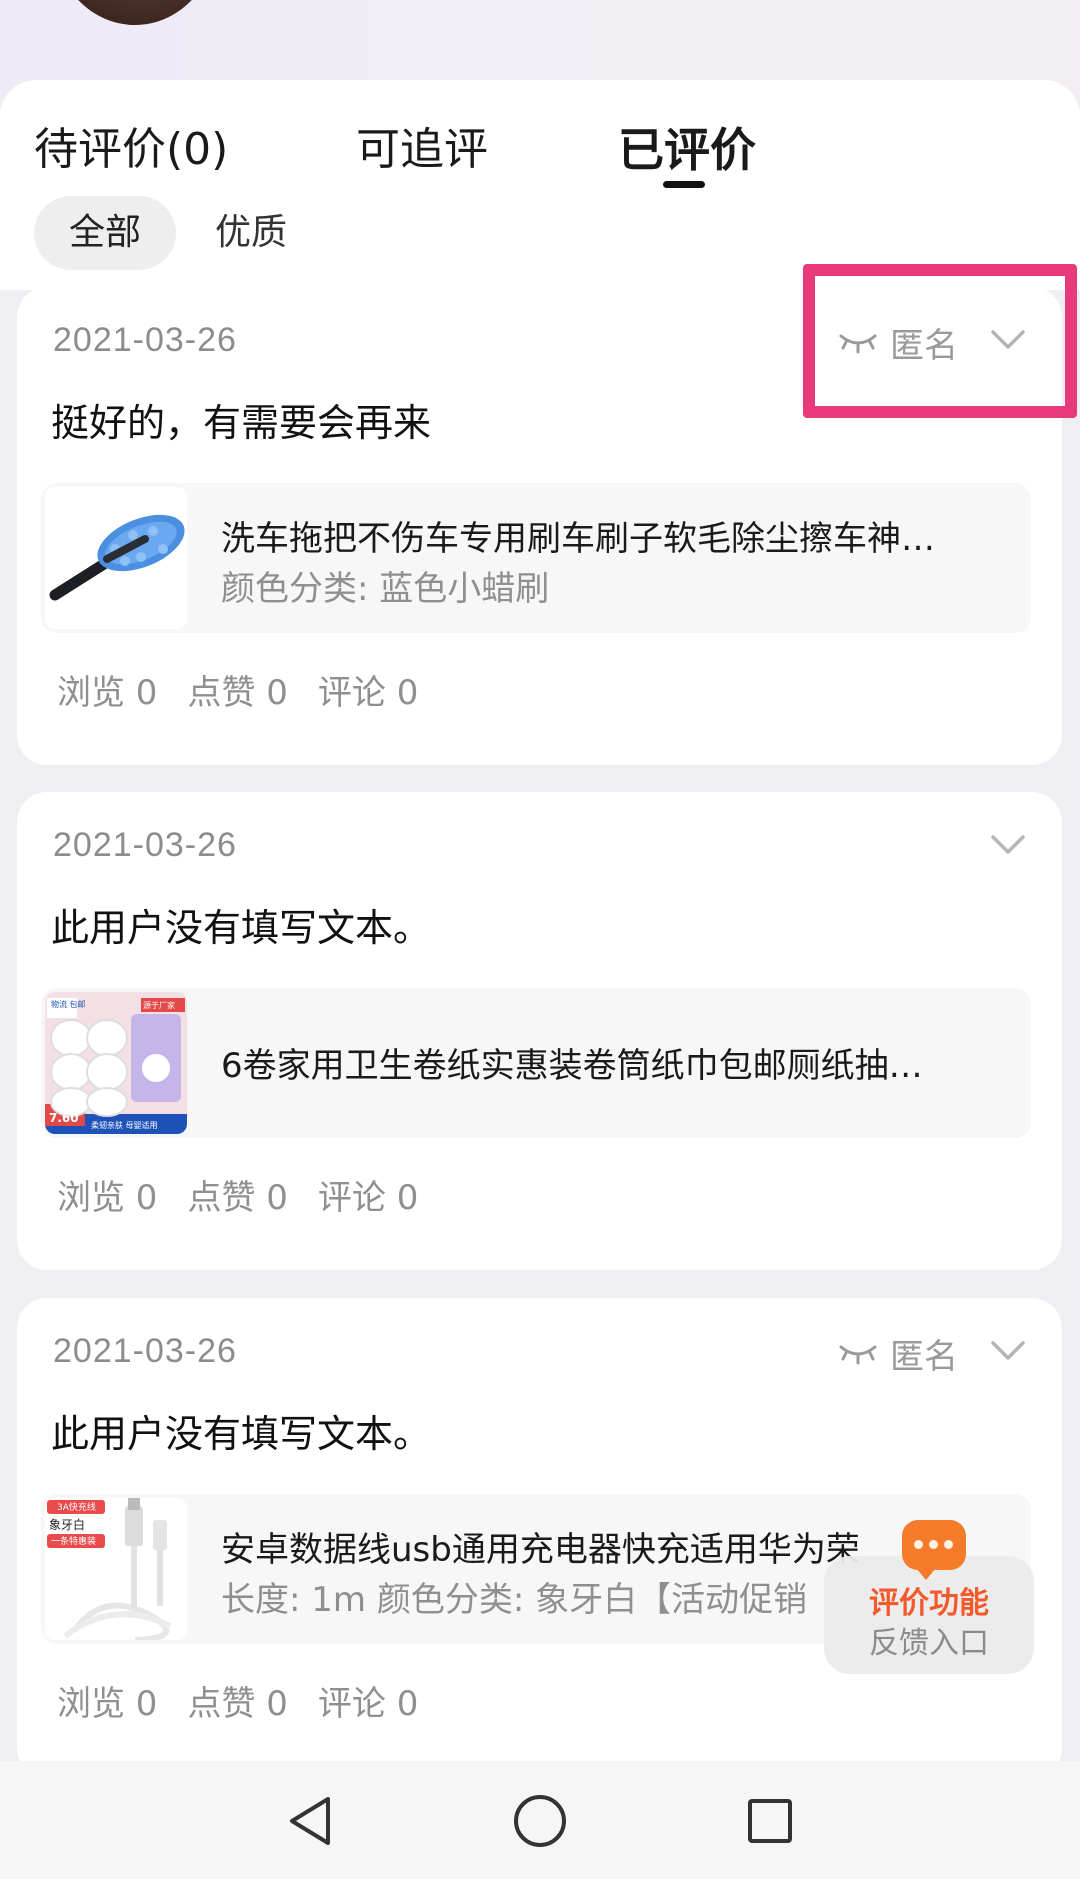  I want to click on thumb-tag: 一条特惠装, so click(73, 1541).